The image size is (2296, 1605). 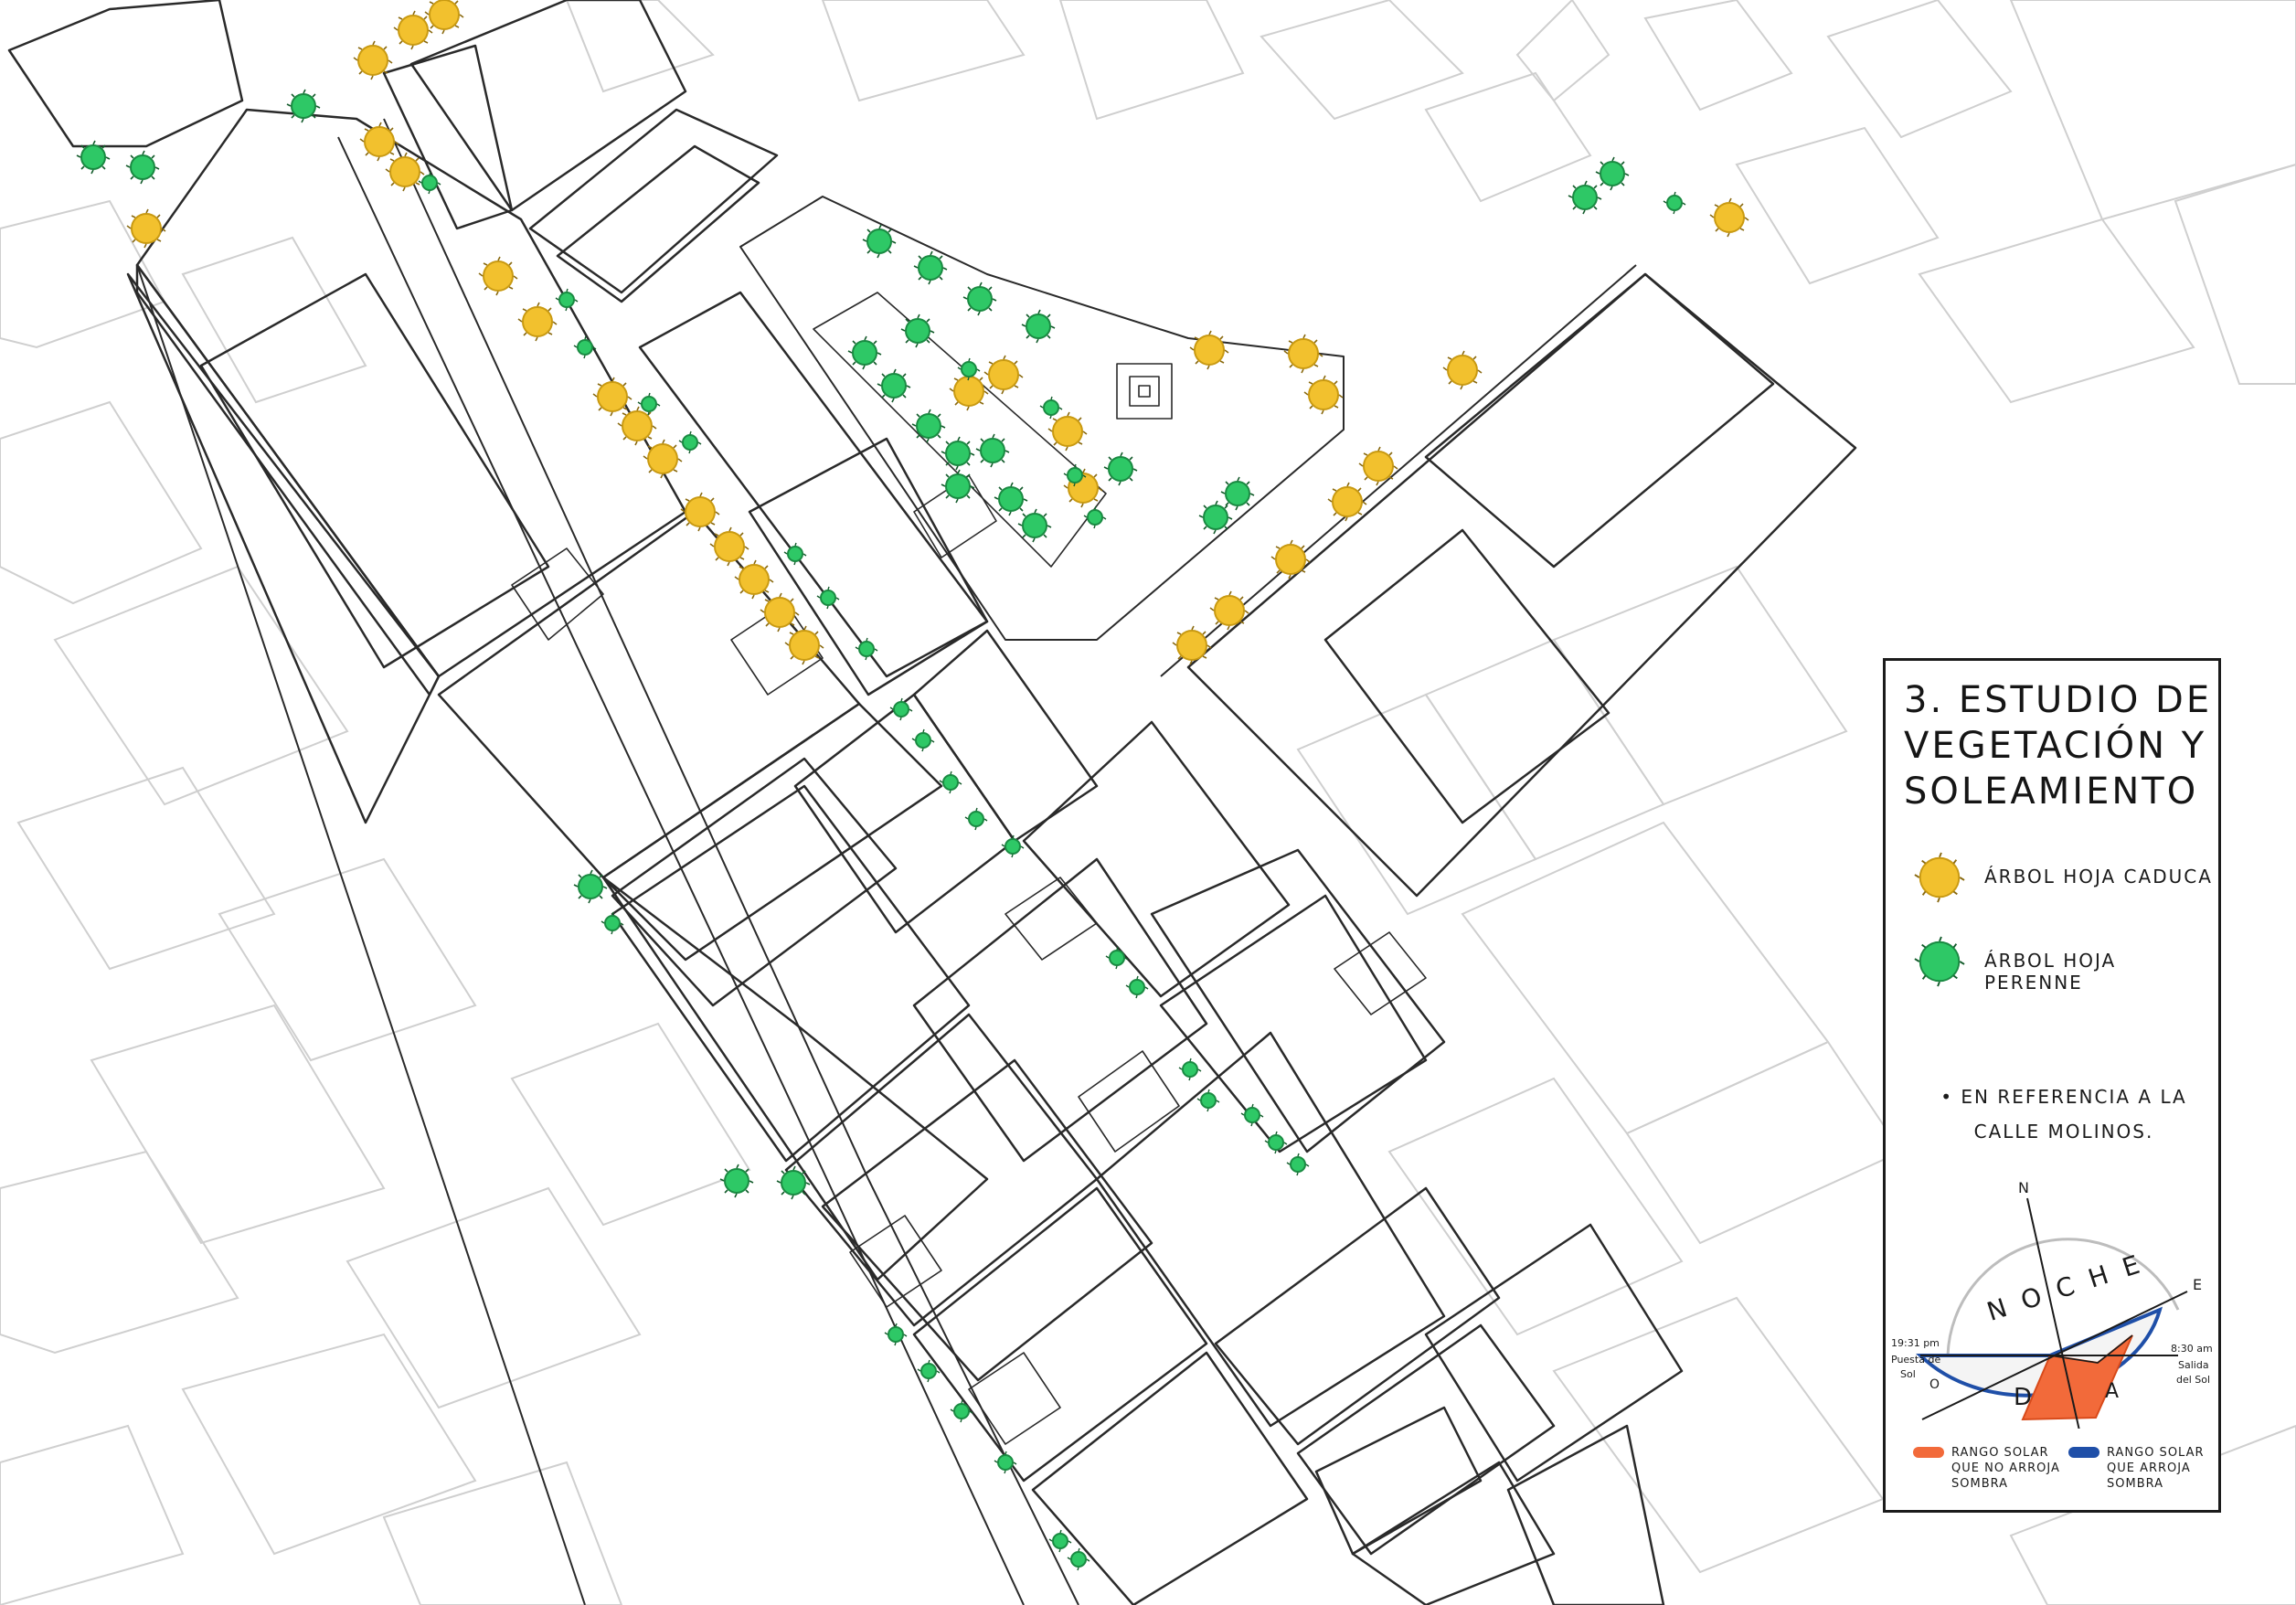 What do you see at coordinates (2193, 1365) in the screenshot?
I see `sunrise-label-1: Salida` at bounding box center [2193, 1365].